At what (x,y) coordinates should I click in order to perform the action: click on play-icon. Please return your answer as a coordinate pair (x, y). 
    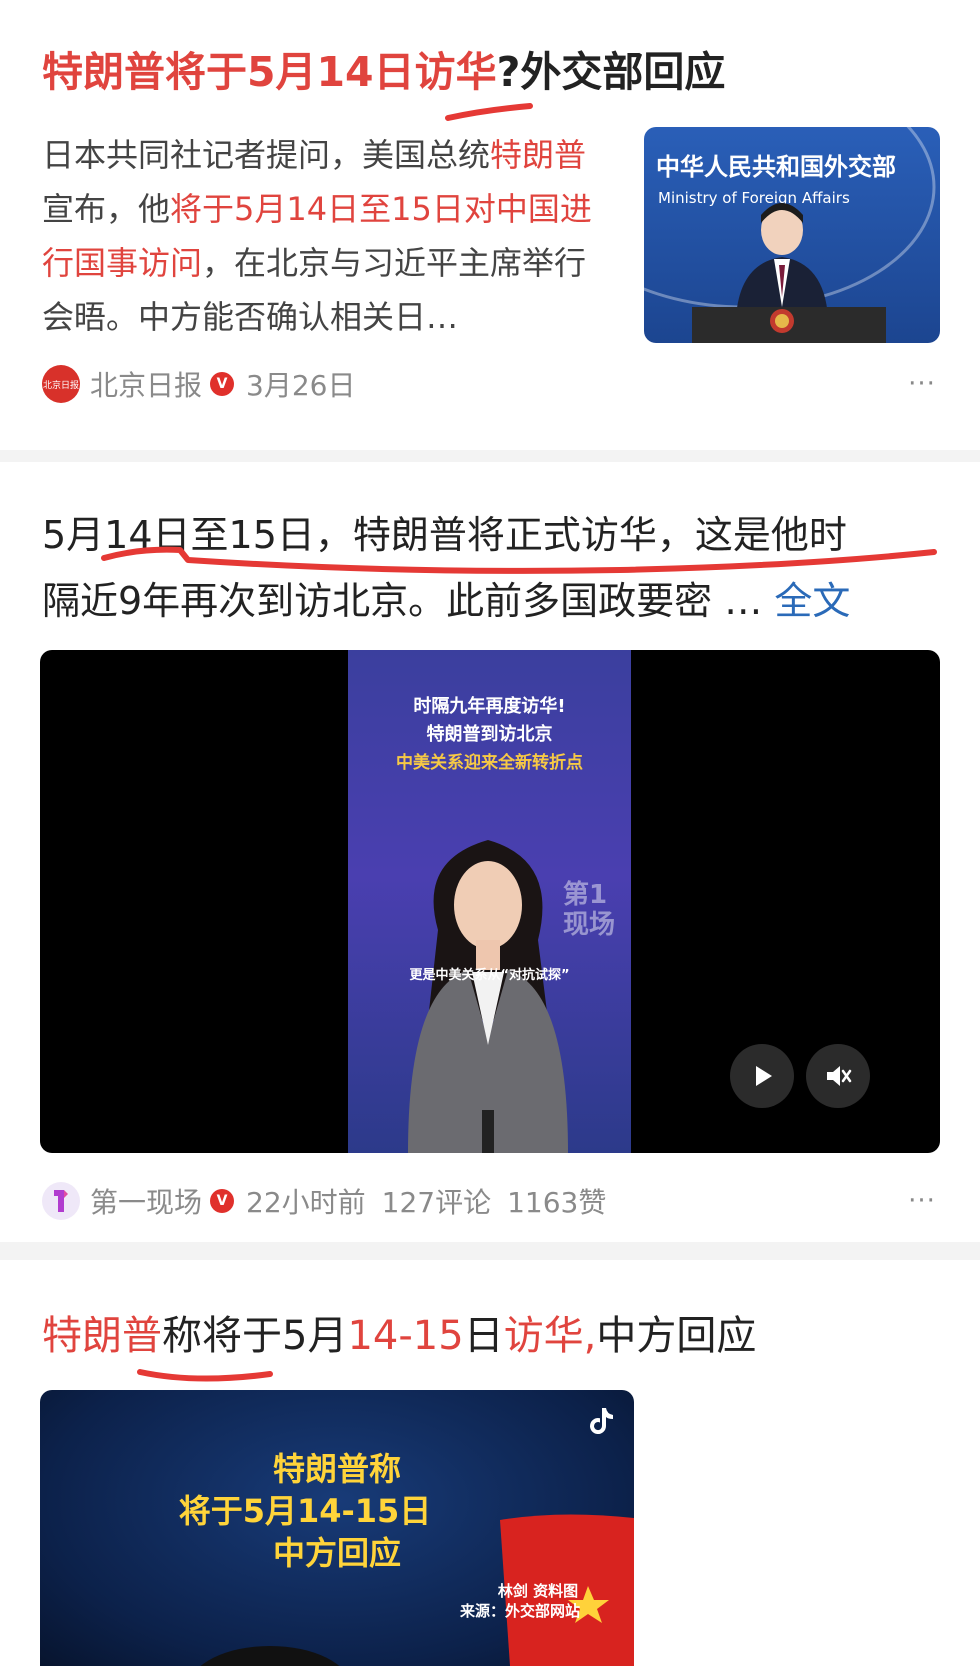
    Looking at the image, I should click on (764, 1076).